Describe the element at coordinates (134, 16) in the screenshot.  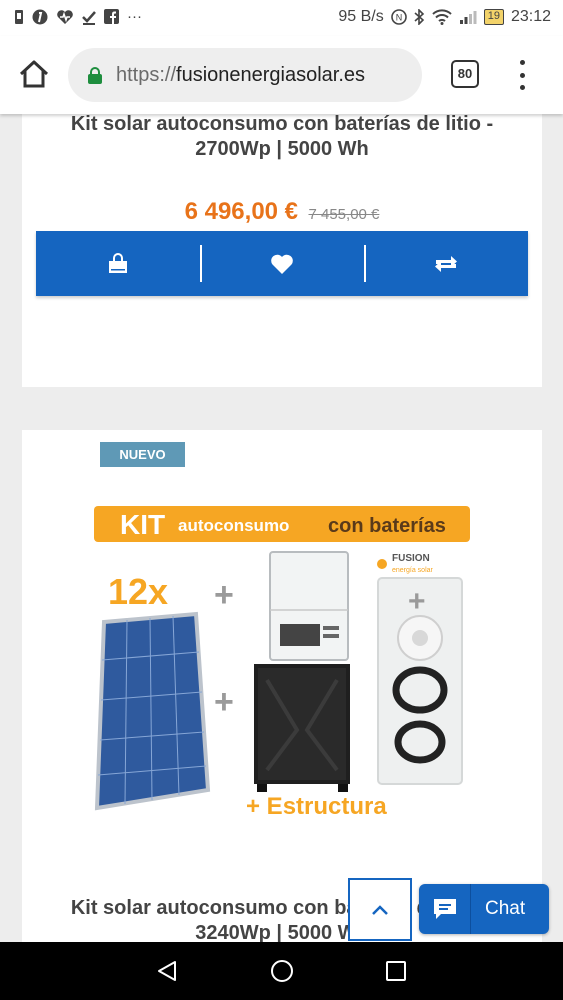
I see `more-notifications-icon: ···` at that location.